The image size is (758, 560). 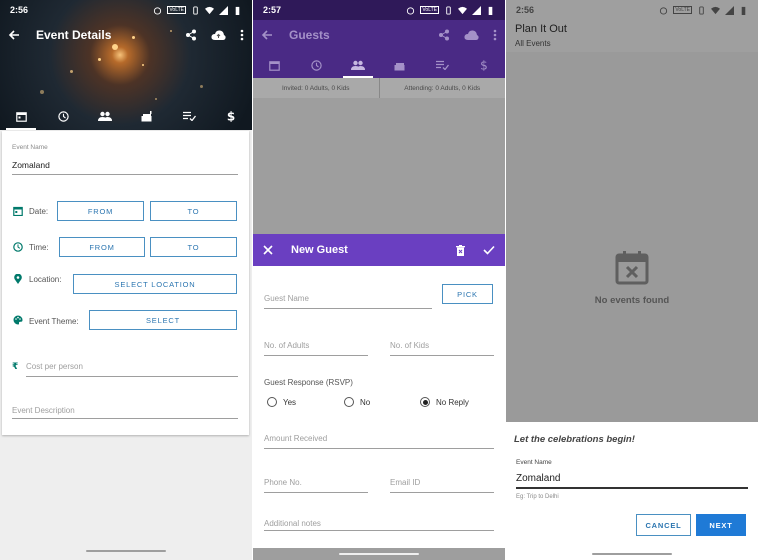 What do you see at coordinates (574, 439) in the screenshot?
I see `sheet-title: Let the celebrations begin!` at bounding box center [574, 439].